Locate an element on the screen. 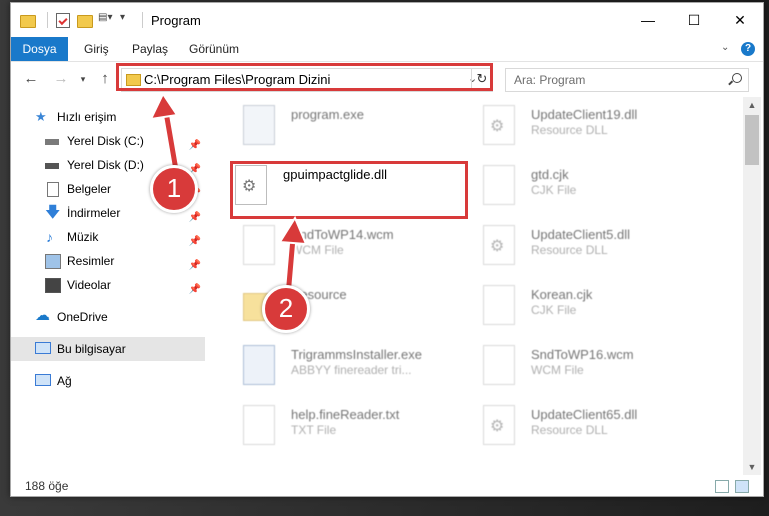  step-badge-2: 2 is located at coordinates (286, 309).